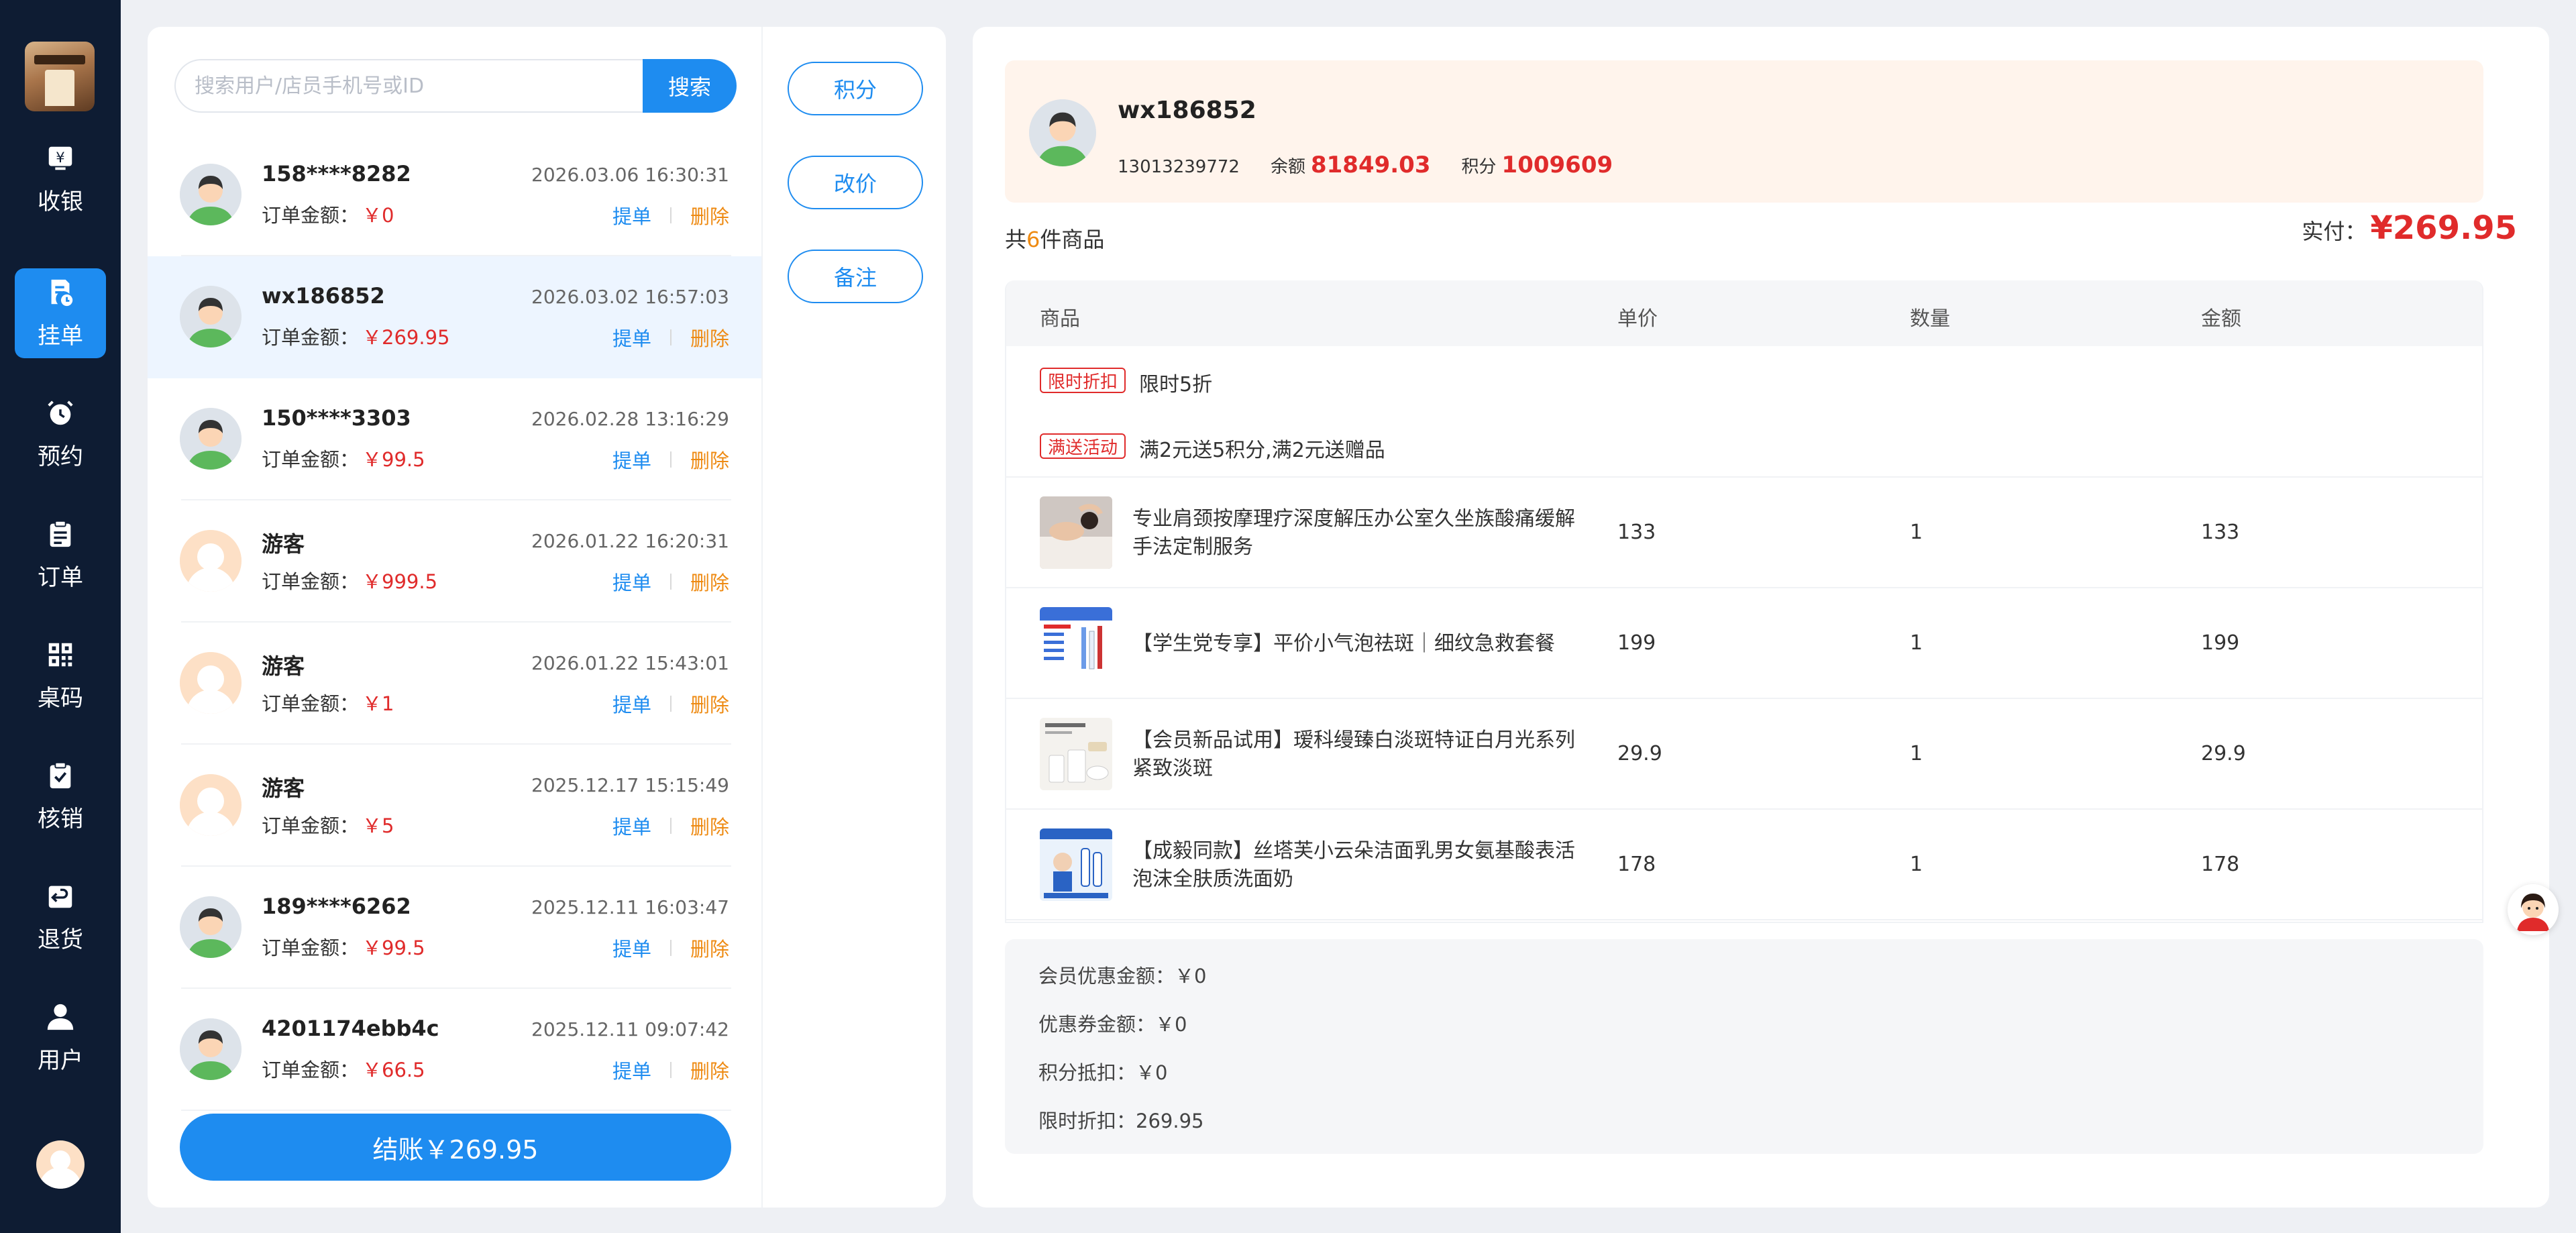 The image size is (2576, 1233). Describe the element at coordinates (60, 201) in the screenshot. I see `nav-label: 收银` at that location.